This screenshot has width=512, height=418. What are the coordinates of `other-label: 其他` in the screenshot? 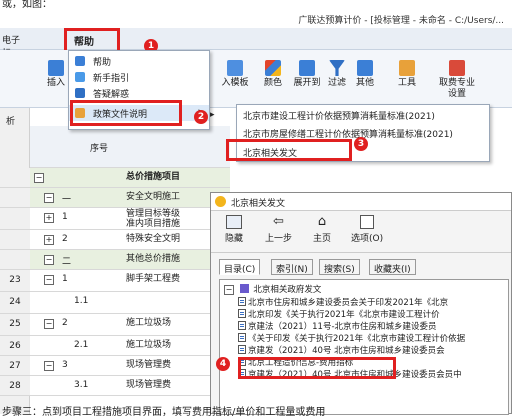 It's located at (364, 83).